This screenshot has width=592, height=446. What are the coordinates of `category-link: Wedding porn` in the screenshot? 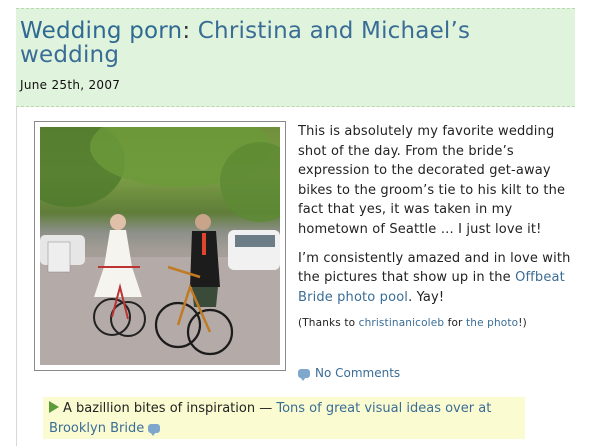 It's located at (101, 31).